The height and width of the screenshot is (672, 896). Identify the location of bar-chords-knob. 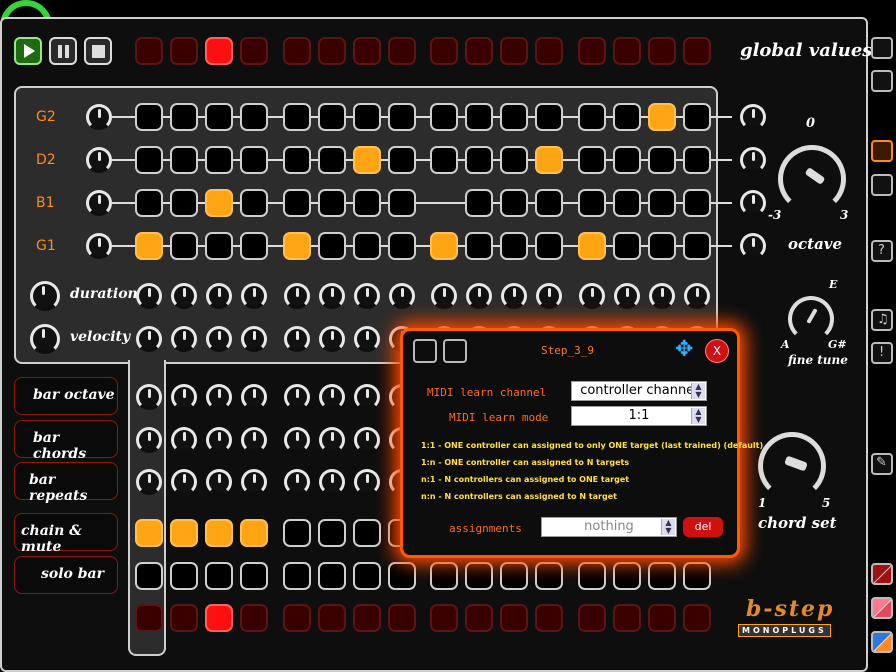
(219, 440).